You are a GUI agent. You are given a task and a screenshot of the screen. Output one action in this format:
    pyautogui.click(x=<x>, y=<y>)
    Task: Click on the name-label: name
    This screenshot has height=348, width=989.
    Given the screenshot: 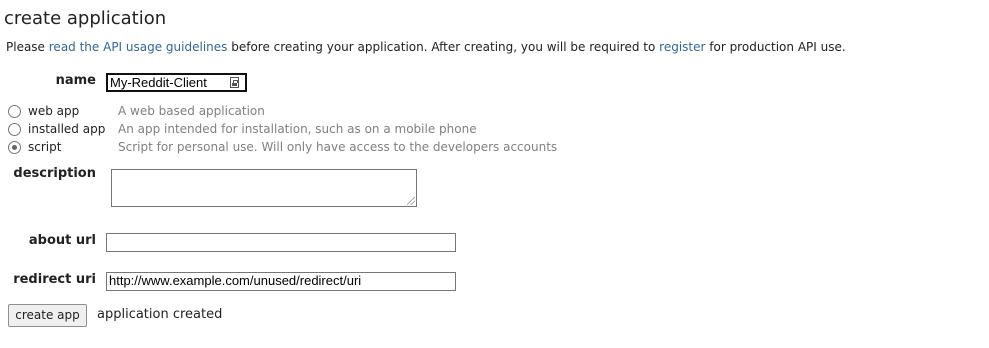 What is the action you would take?
    pyautogui.click(x=75, y=80)
    